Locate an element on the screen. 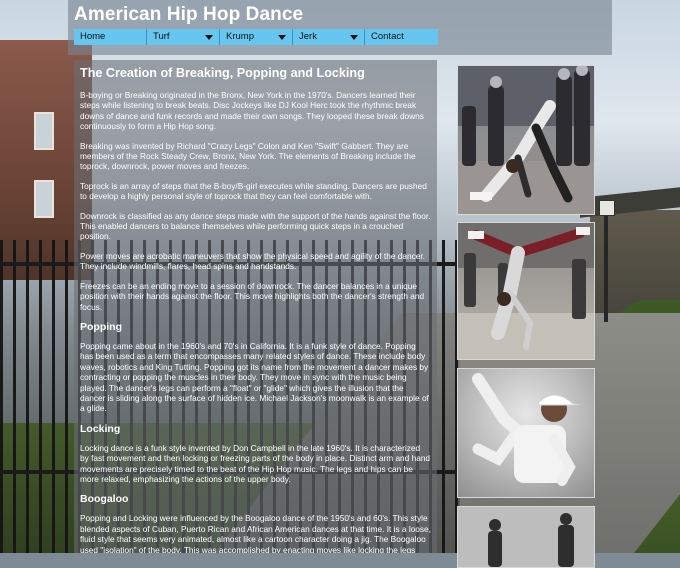  site-title: American Hip Hop Dance is located at coordinates (189, 14).